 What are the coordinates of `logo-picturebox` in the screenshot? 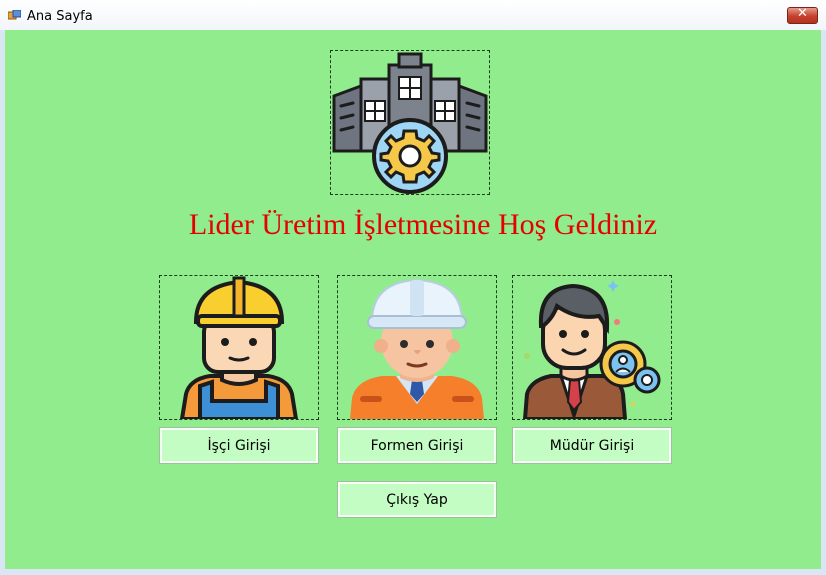 It's located at (410, 122).